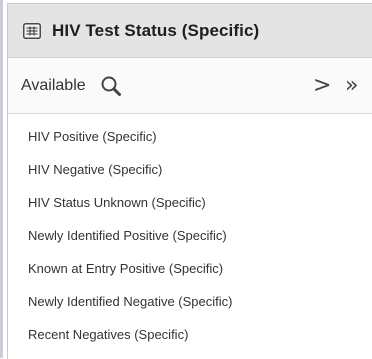 The height and width of the screenshot is (359, 372). I want to click on list-item: Newly Identified Negative (Specific), so click(190, 301).